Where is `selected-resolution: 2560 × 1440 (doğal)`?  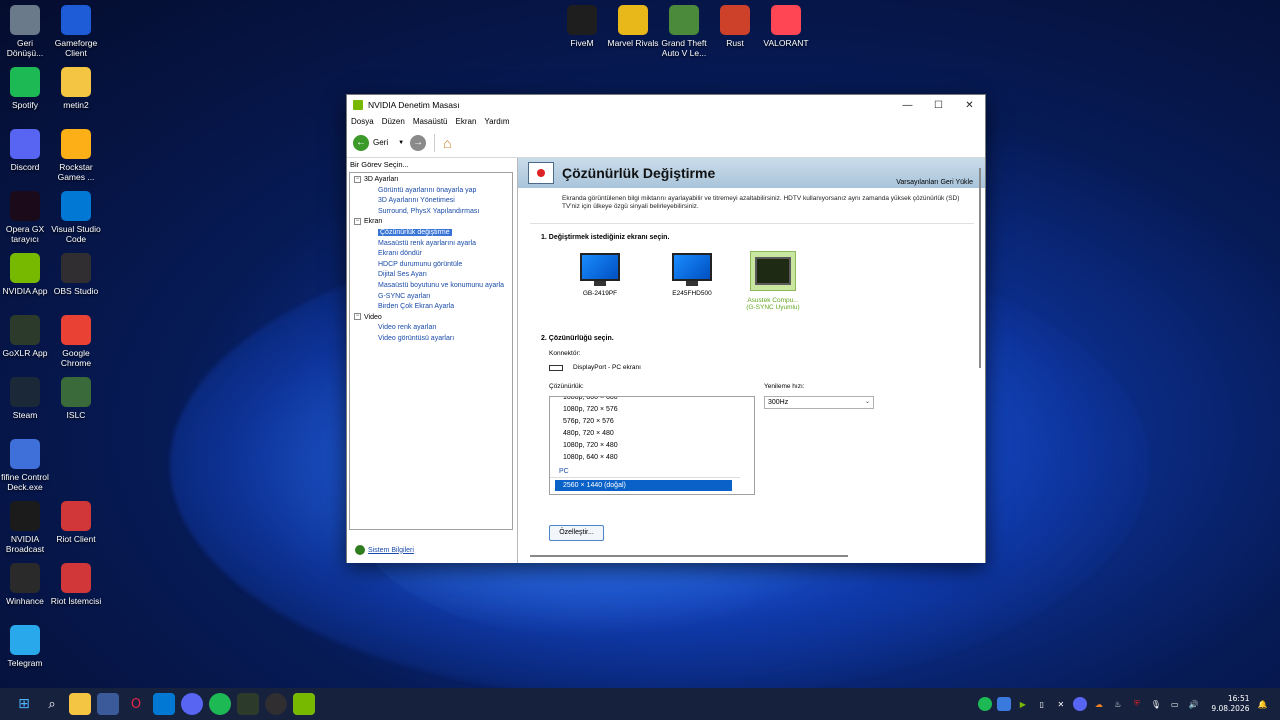
selected-resolution: 2560 × 1440 (doğal) is located at coordinates (643, 485).